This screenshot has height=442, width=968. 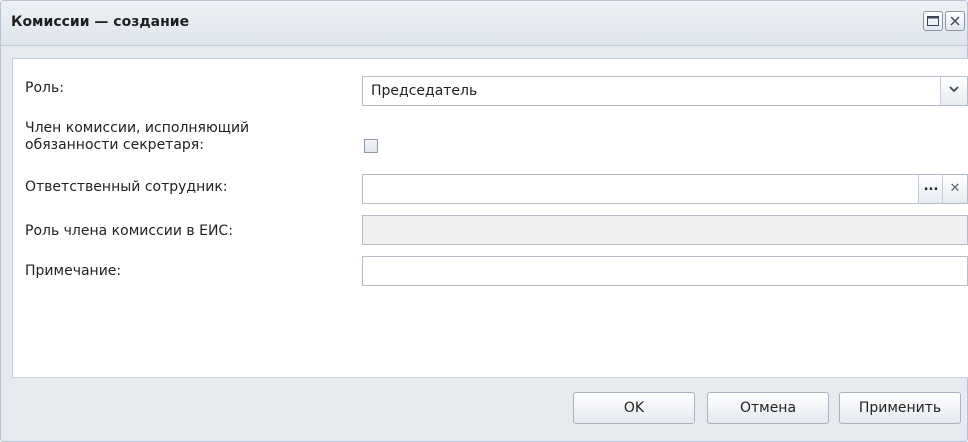 What do you see at coordinates (484, 23) in the screenshot?
I see `dialog-titlebar: Комиссии — создание` at bounding box center [484, 23].